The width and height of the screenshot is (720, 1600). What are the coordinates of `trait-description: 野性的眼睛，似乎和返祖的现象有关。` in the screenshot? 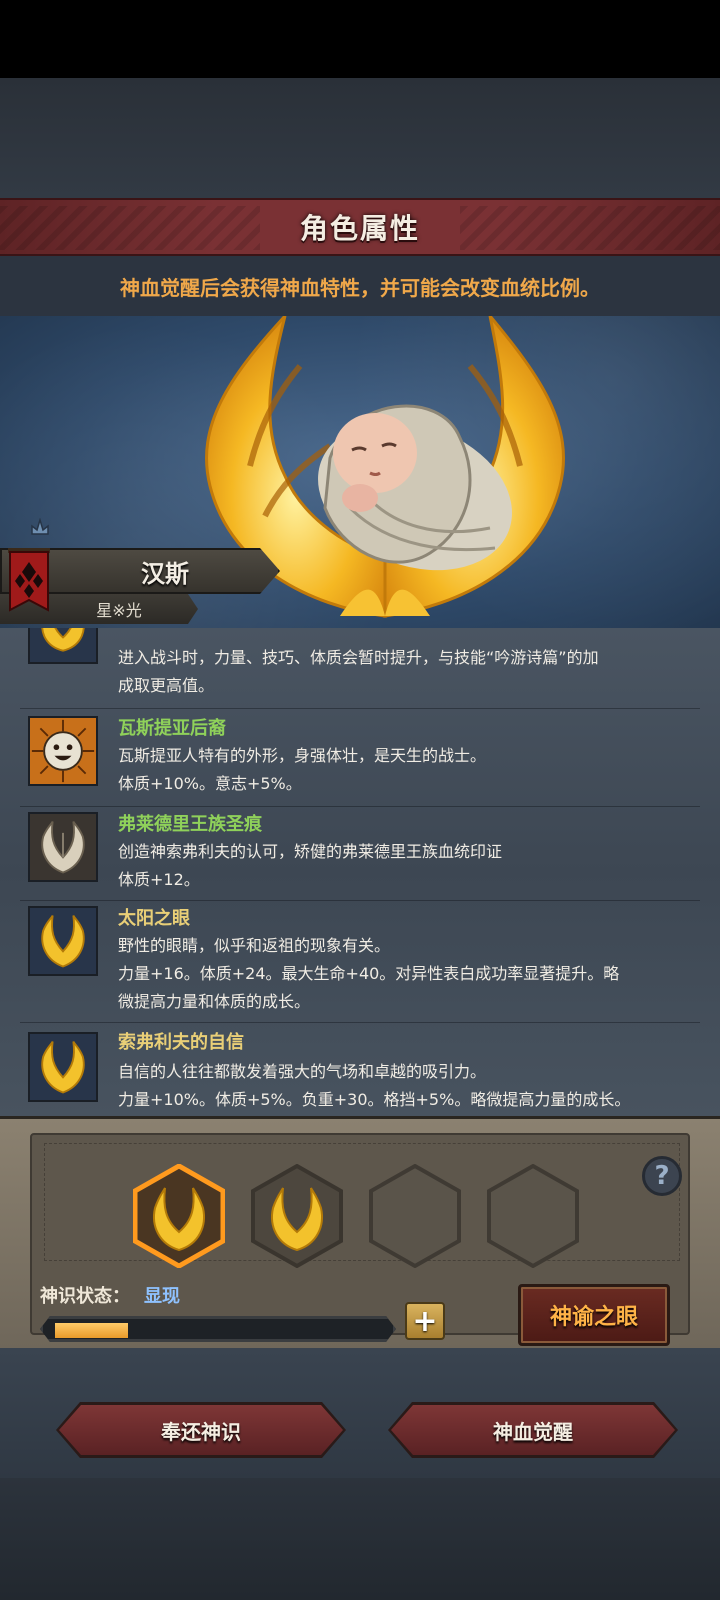 It's located at (254, 945).